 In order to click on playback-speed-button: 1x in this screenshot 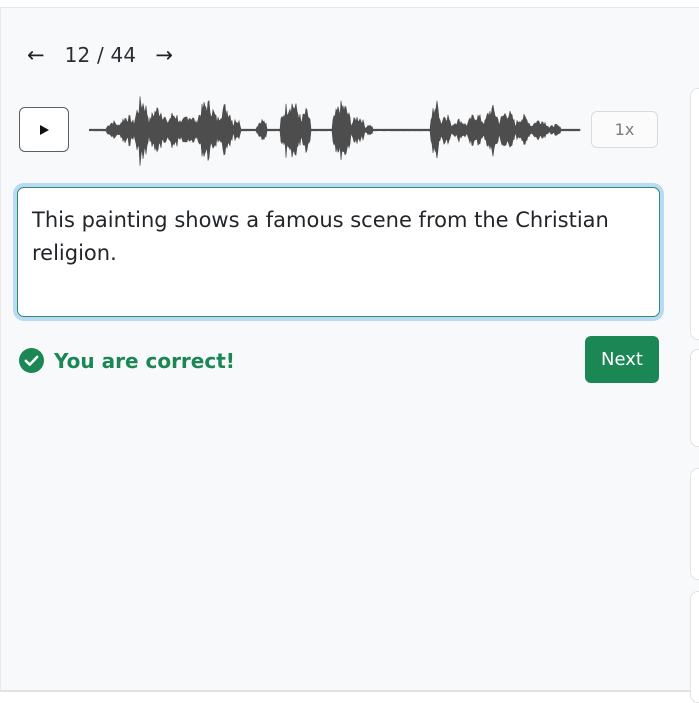, I will do `click(624, 129)`.